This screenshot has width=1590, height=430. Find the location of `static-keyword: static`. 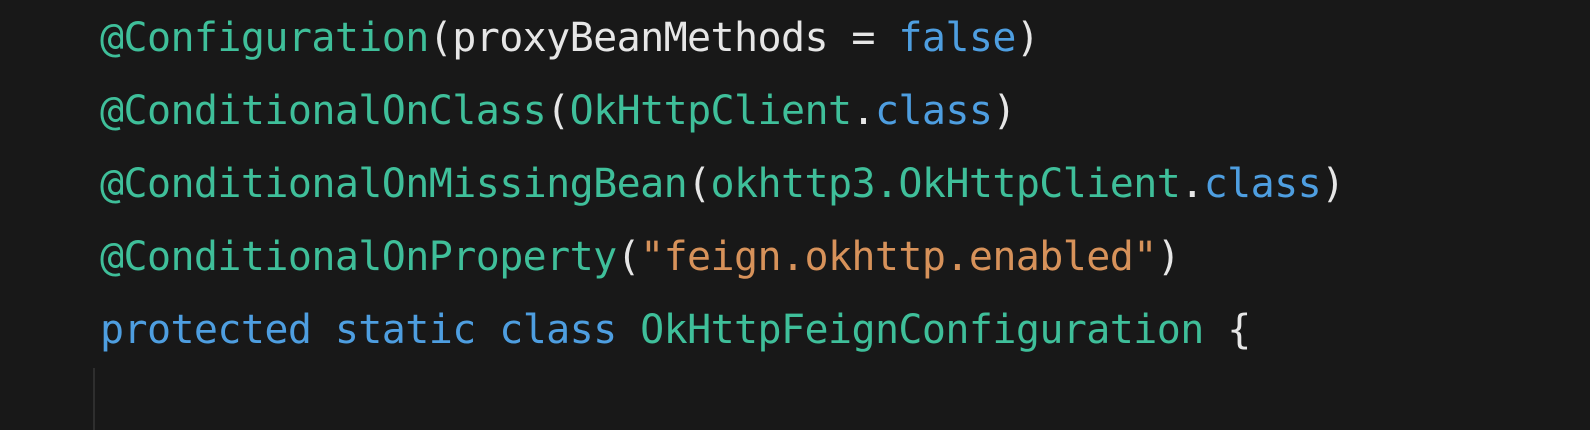

static-keyword: static is located at coordinates (405, 330).